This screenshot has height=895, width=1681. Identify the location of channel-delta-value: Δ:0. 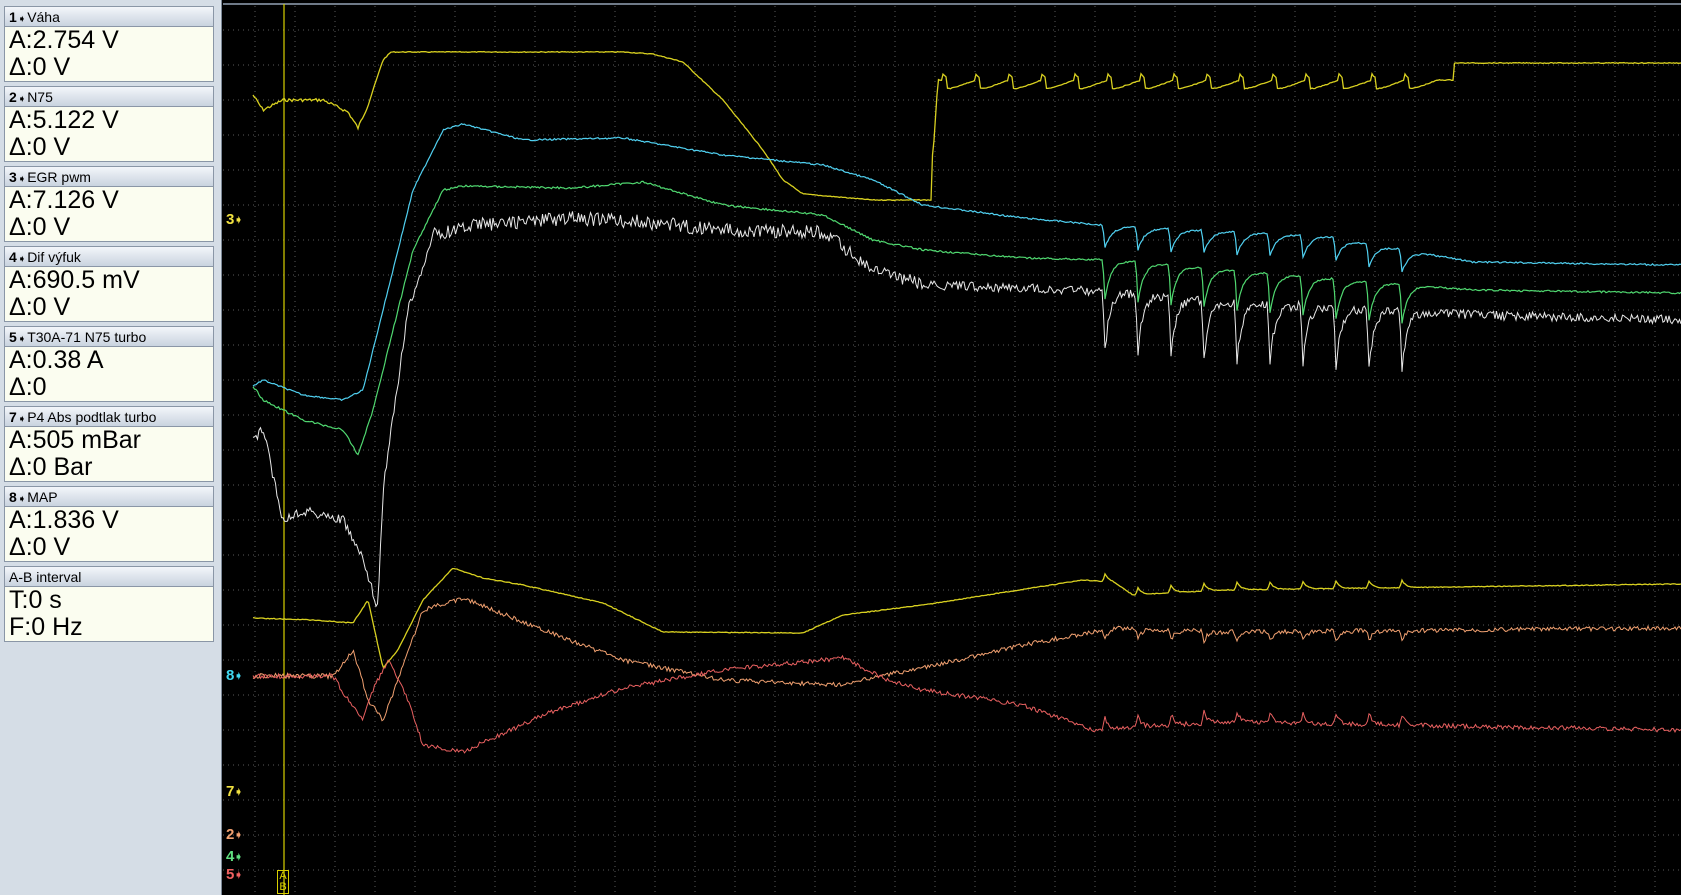
(28, 387).